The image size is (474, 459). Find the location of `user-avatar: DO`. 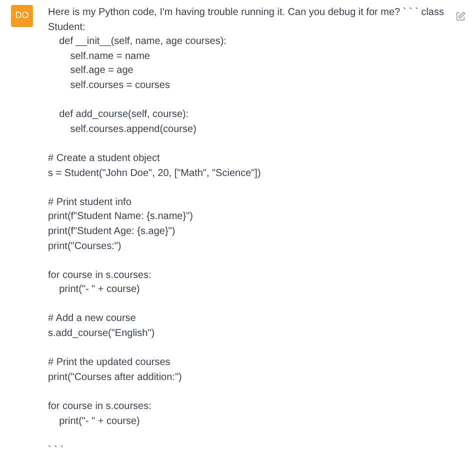

user-avatar: DO is located at coordinates (22, 16).